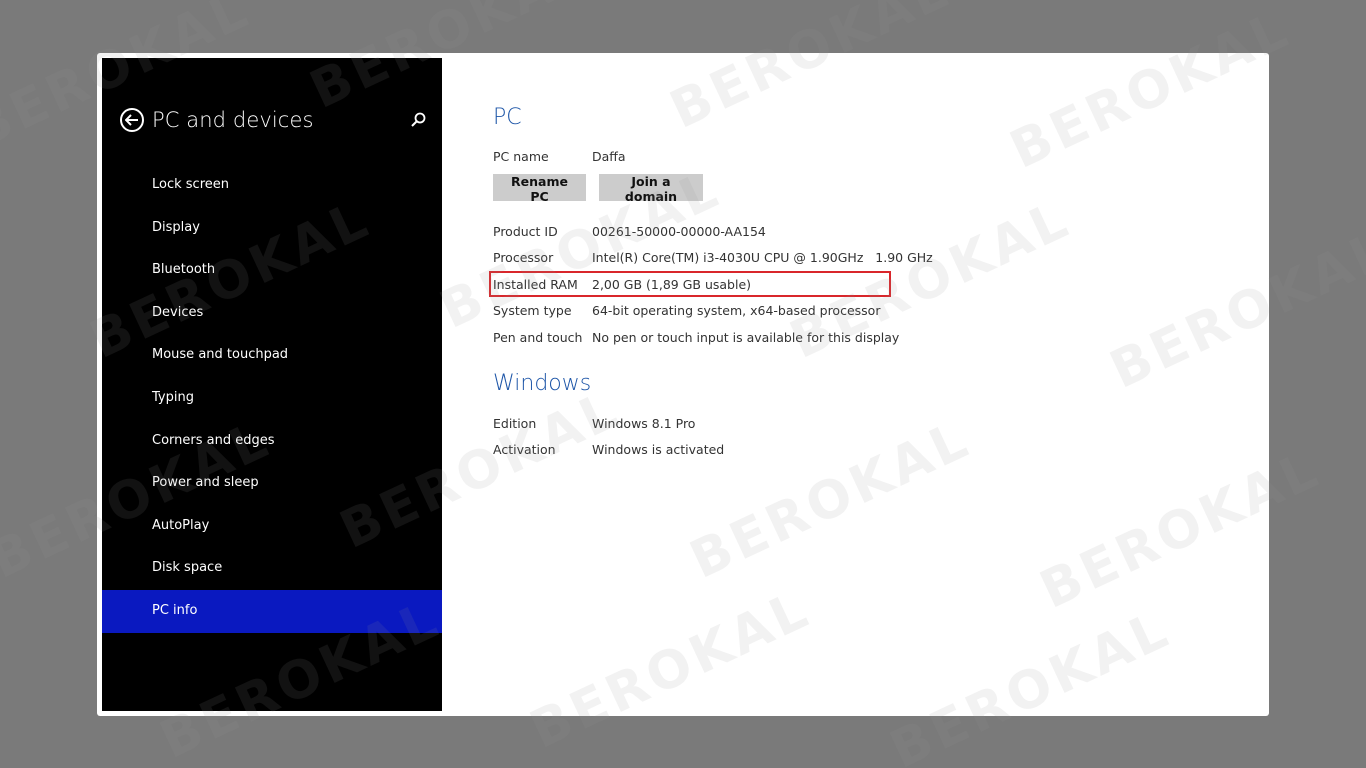 The height and width of the screenshot is (768, 1366). I want to click on activation-row: Activation Windows is activated, so click(608, 449).